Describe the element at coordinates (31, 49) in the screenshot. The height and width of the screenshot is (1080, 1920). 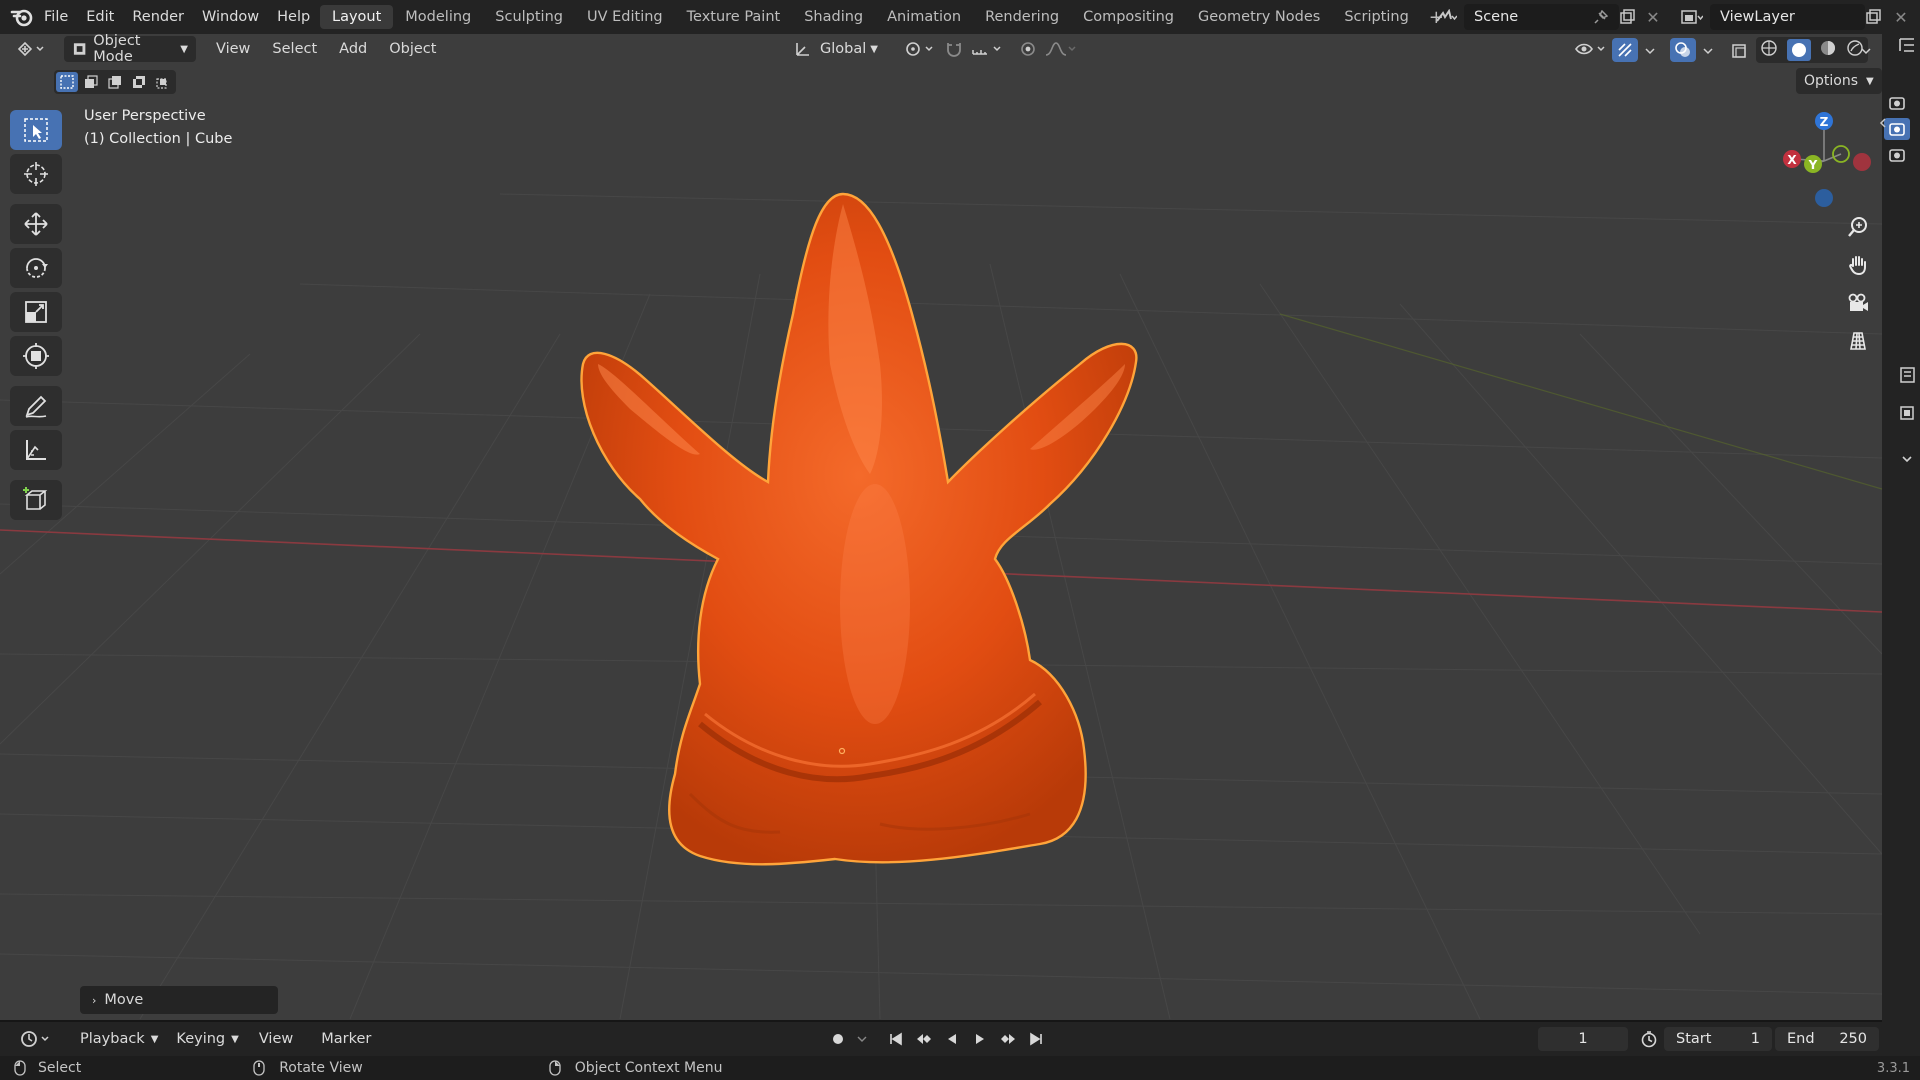
I see `editor-type-button` at that location.